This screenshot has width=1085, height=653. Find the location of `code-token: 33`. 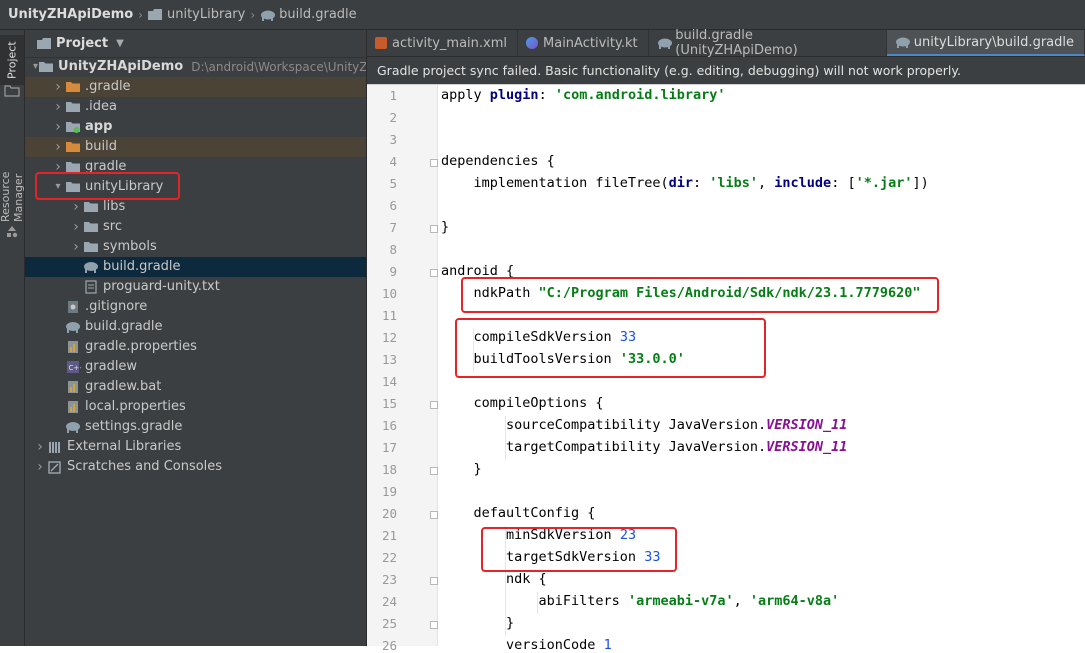

code-token: 33 is located at coordinates (628, 337).